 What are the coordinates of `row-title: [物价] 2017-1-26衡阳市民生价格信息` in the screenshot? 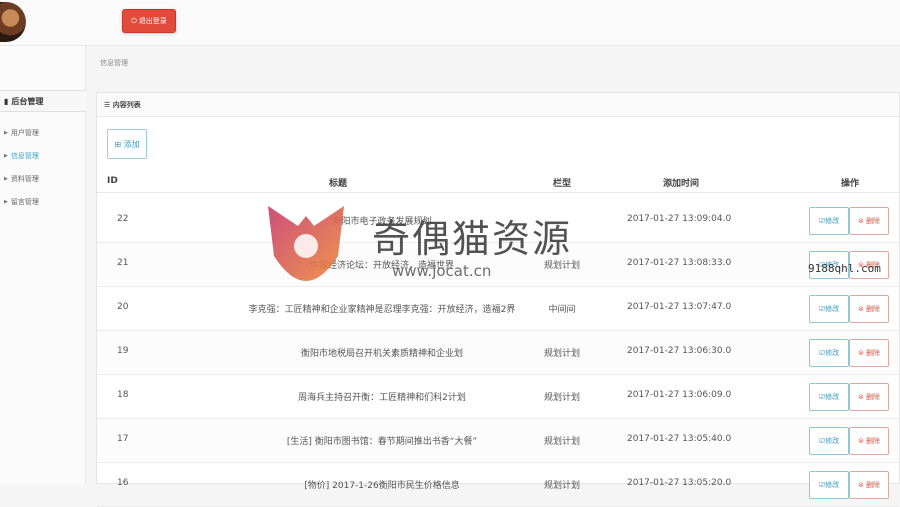 It's located at (382, 486).